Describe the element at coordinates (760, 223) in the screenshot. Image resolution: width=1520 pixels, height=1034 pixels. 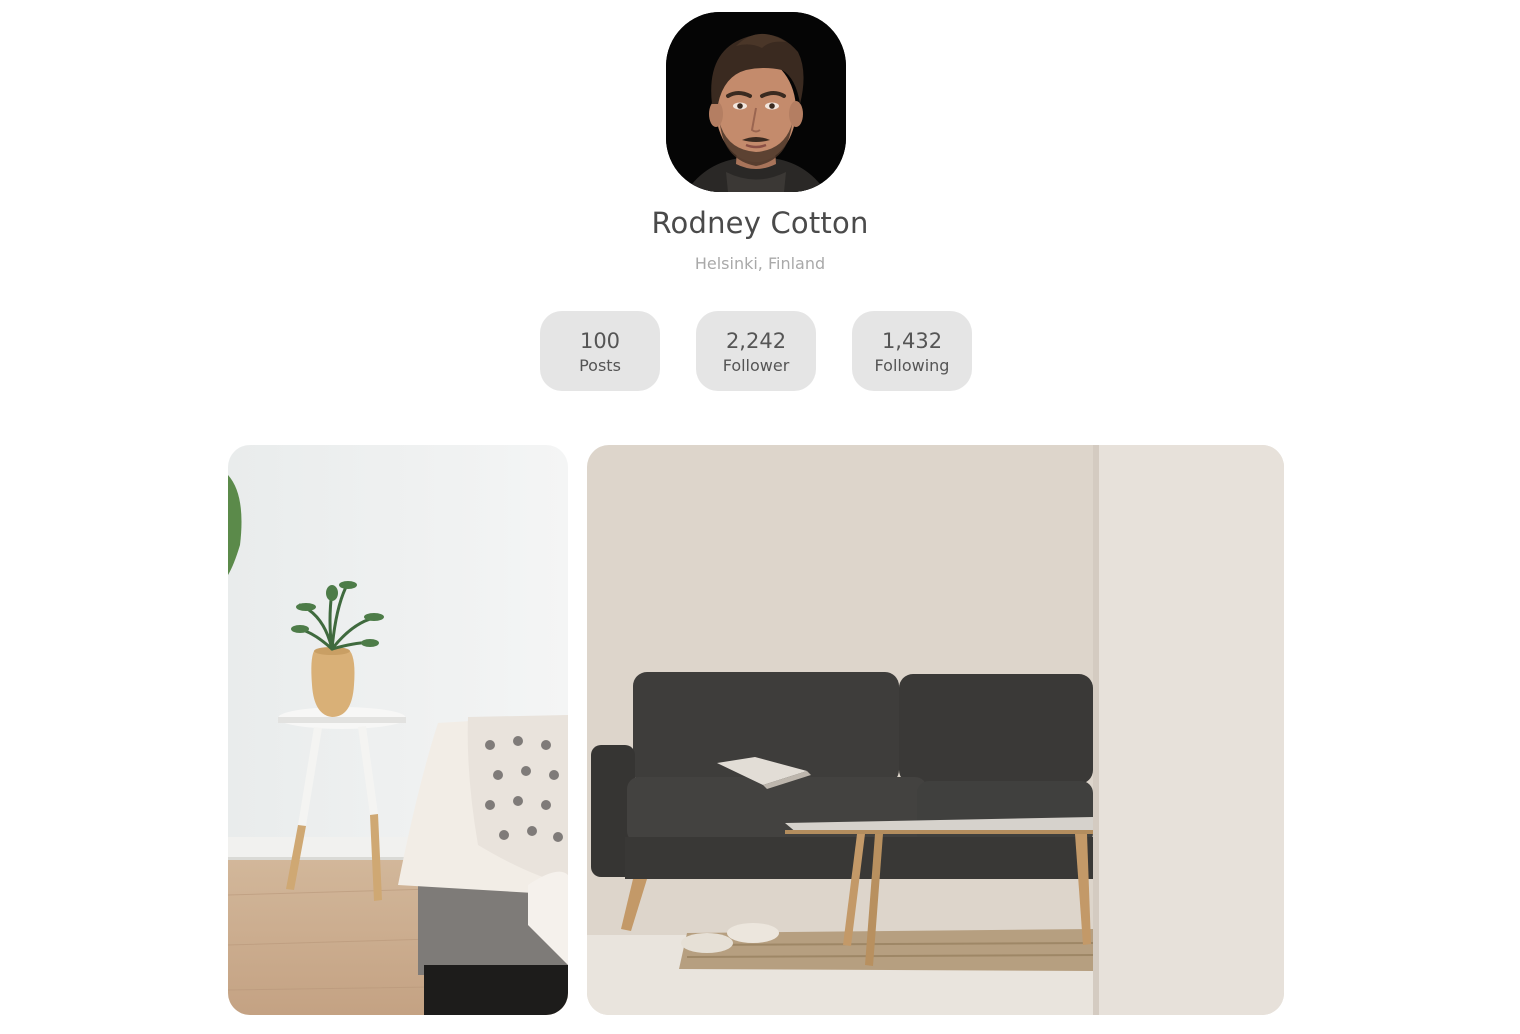
I see `profile-name: Rodney Cotton` at that location.